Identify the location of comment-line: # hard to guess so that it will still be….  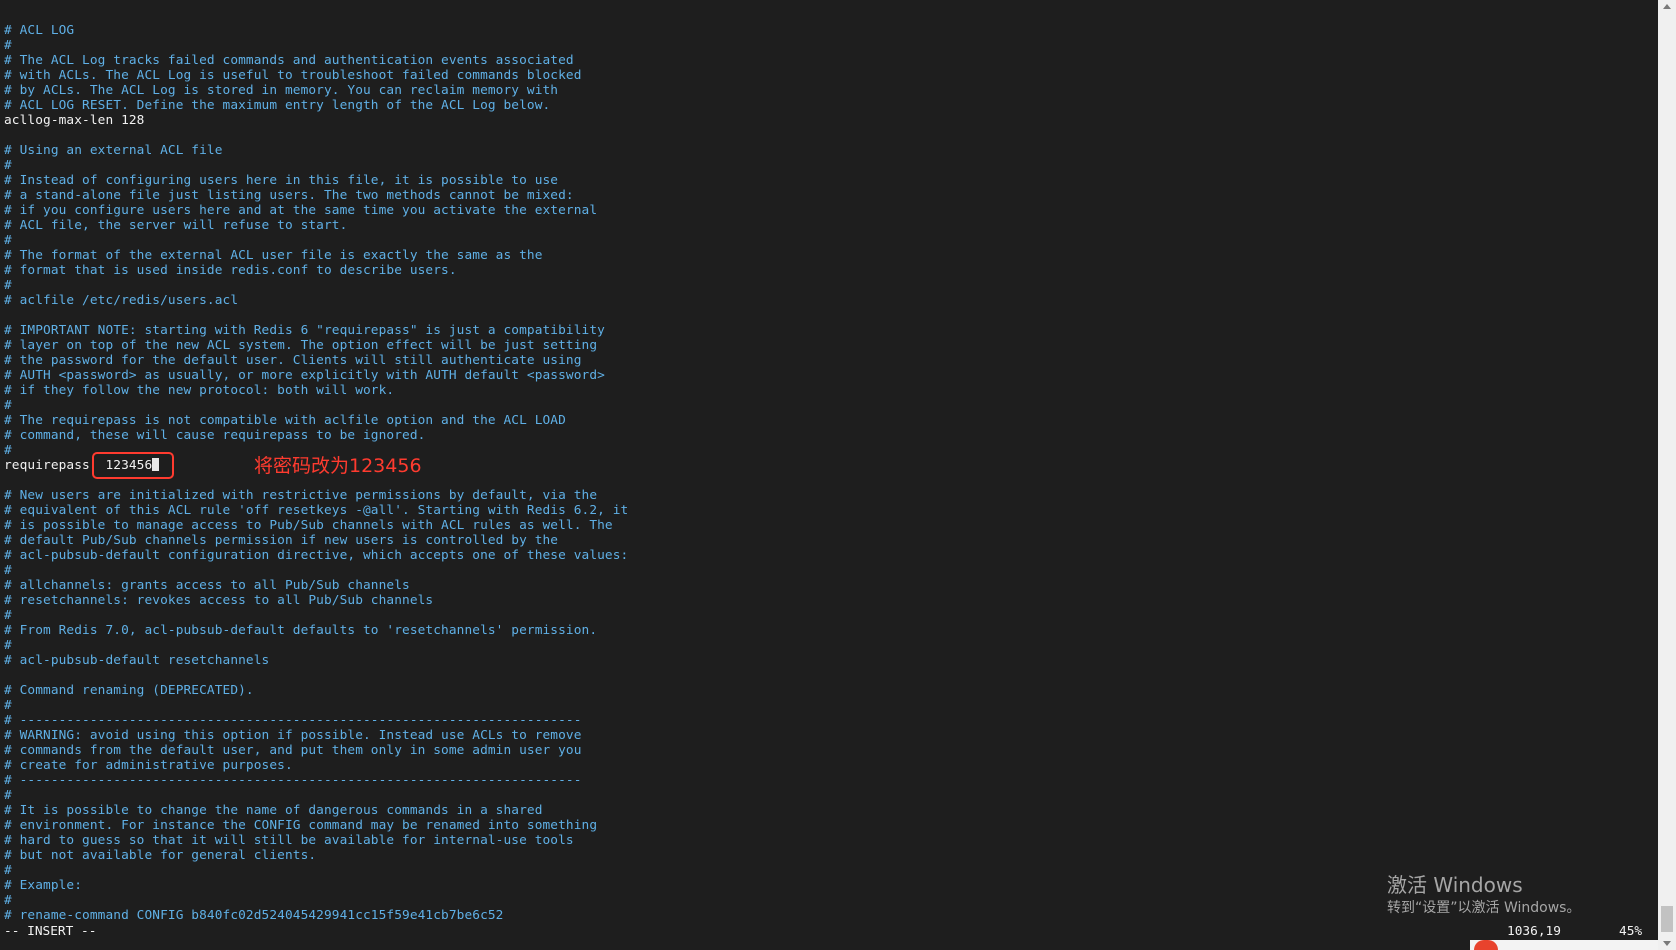
(289, 840).